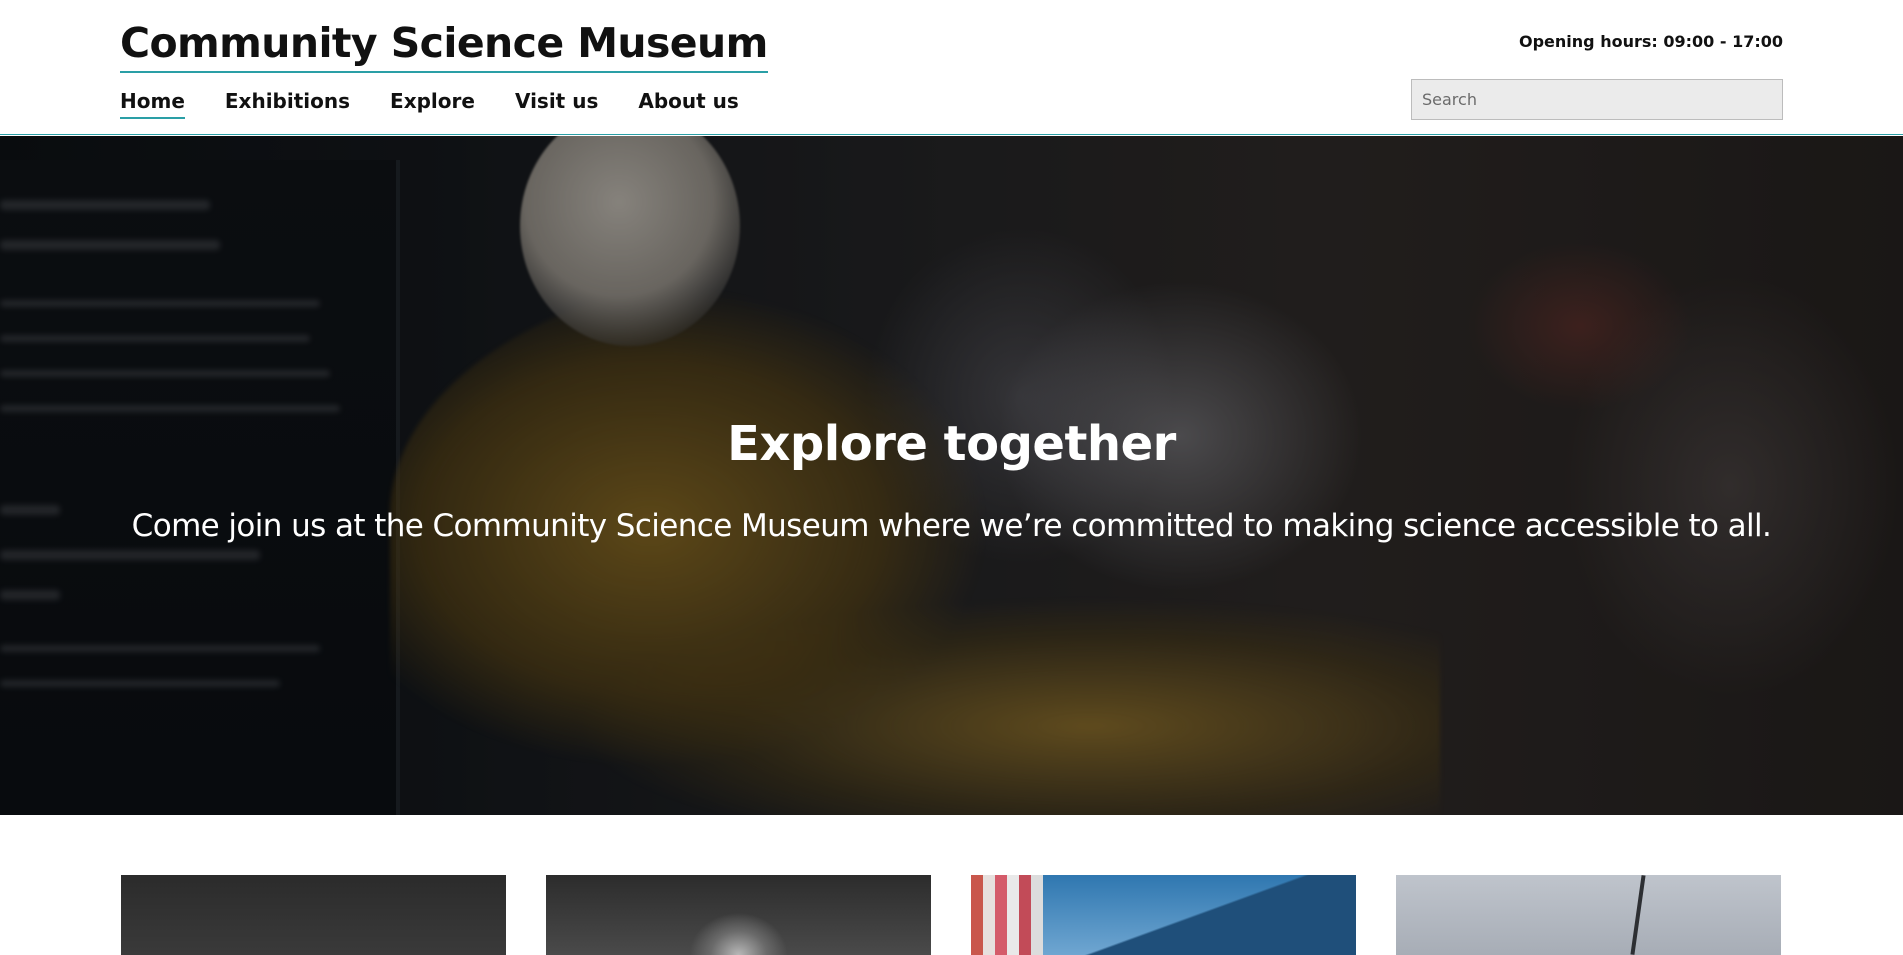  I want to click on search-input, so click(1597, 99).